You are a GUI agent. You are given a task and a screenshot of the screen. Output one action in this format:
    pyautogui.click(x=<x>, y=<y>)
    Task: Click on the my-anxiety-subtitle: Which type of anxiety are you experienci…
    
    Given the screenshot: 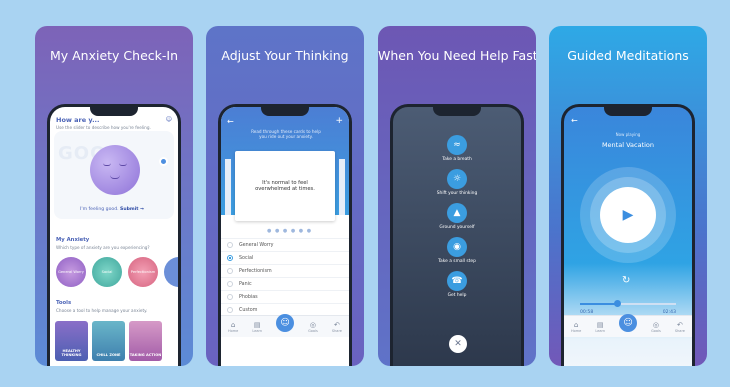 What is the action you would take?
    pyautogui.click(x=103, y=247)
    